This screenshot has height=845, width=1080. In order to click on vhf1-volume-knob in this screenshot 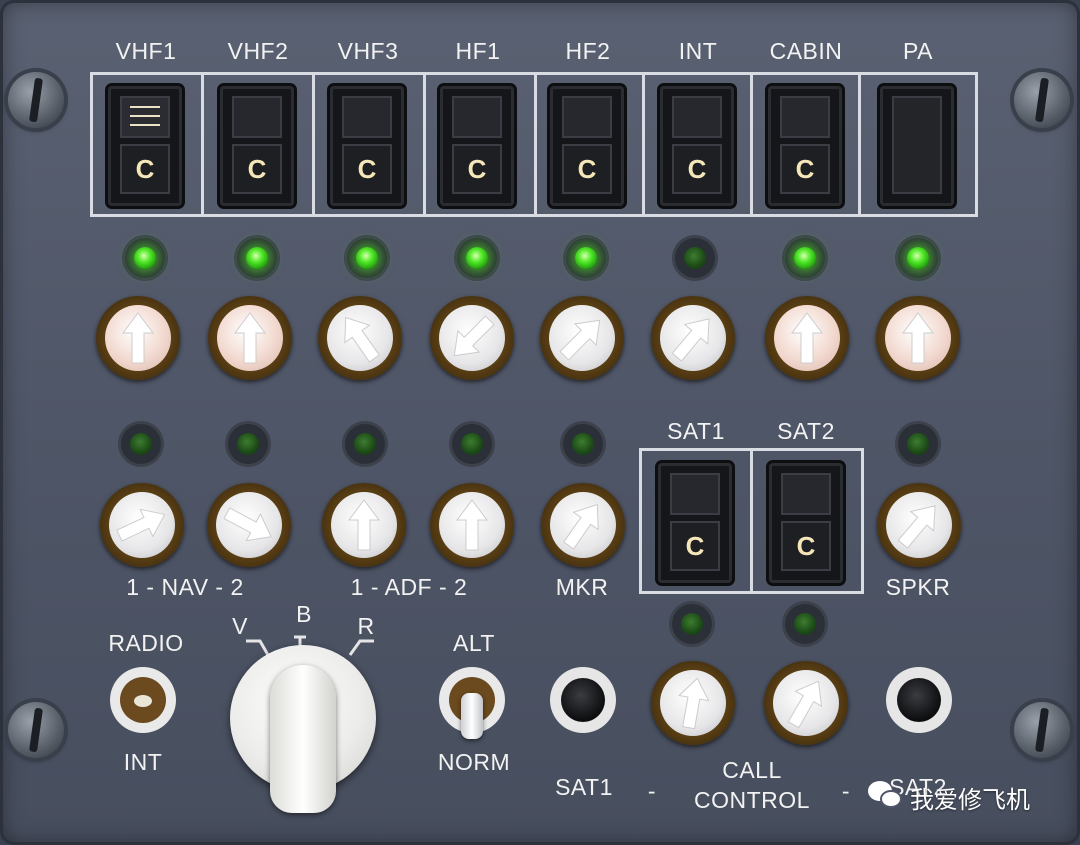, I will do `click(138, 338)`.